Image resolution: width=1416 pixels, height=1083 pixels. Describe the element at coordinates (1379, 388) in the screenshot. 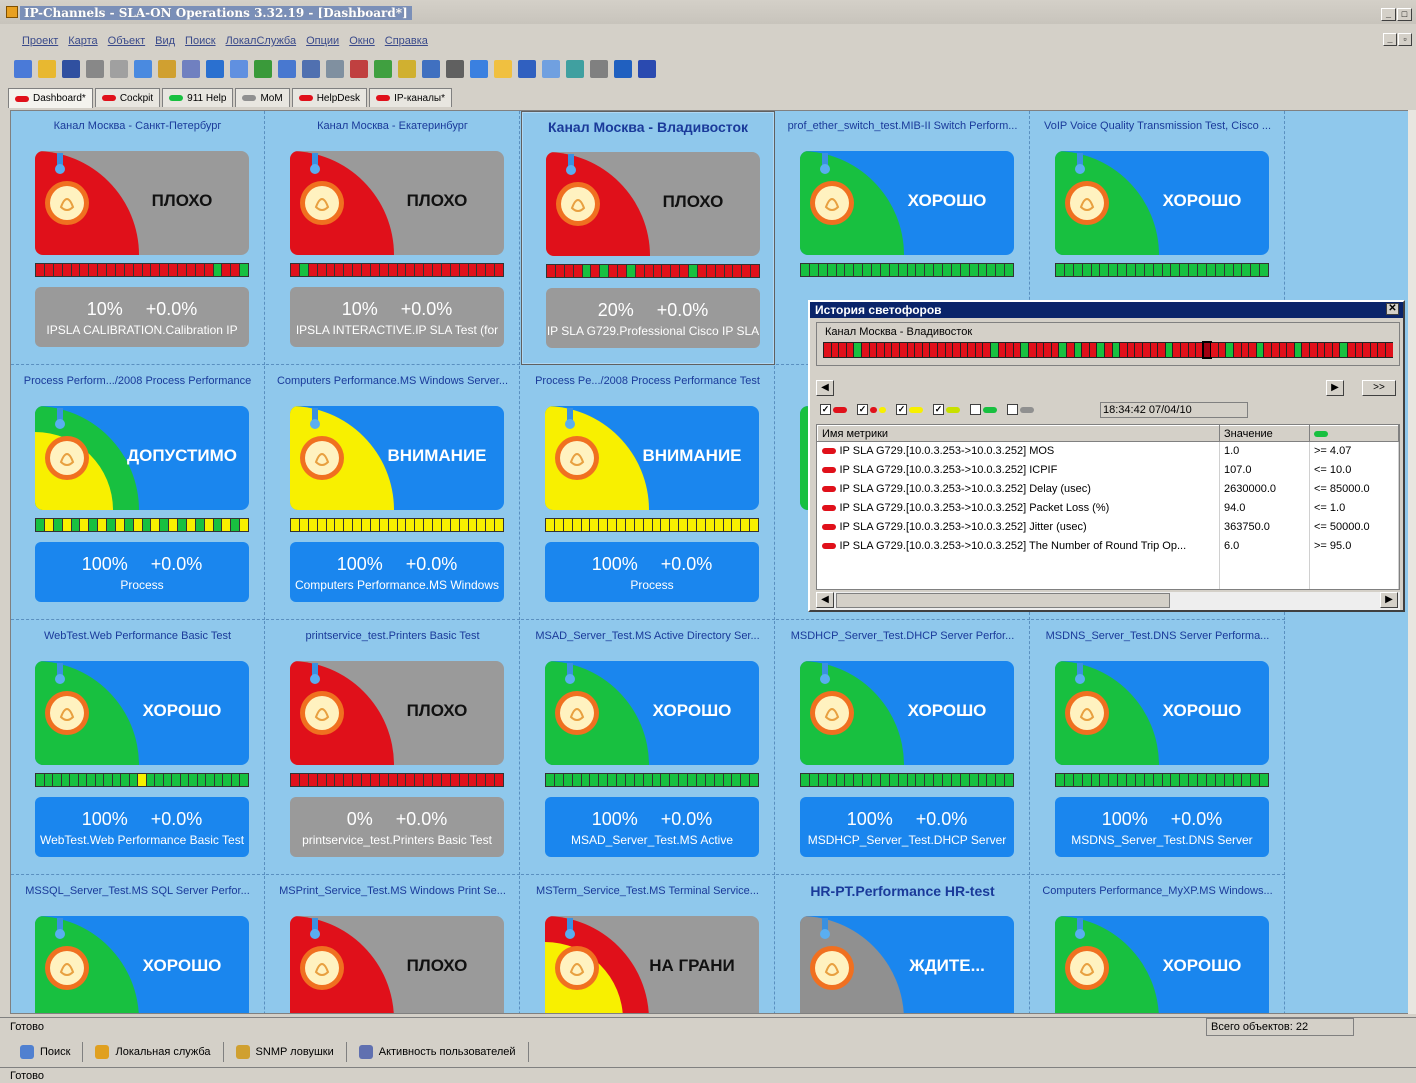

I see `fast-forward-button: >>` at that location.